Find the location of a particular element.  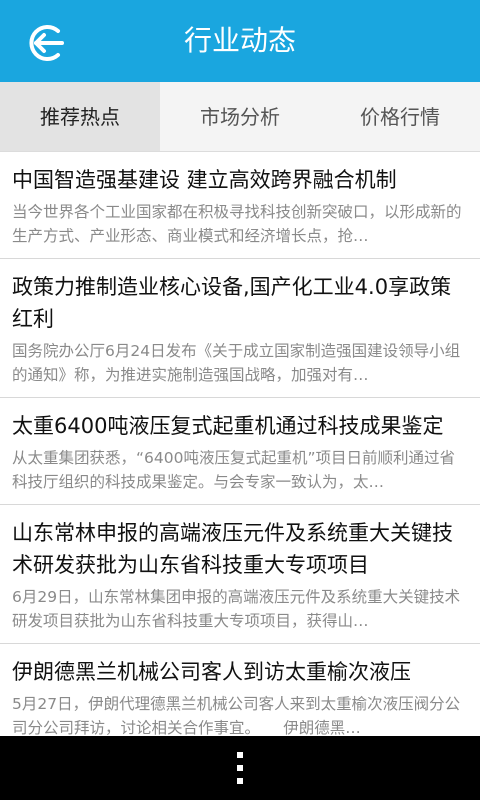

overflow-menu-button is located at coordinates (240, 768).